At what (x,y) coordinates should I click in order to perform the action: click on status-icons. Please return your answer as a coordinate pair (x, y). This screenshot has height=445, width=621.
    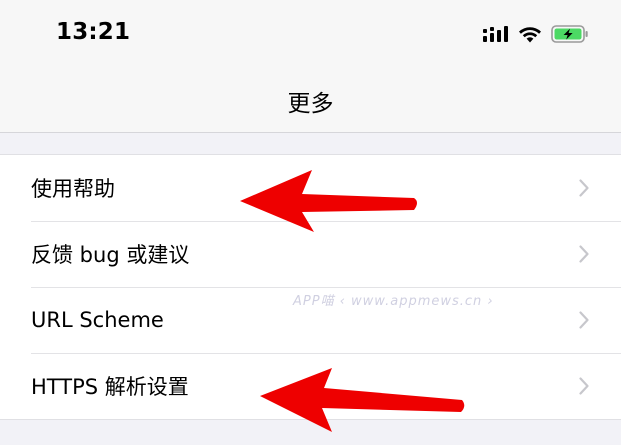
    Looking at the image, I should click on (536, 34).